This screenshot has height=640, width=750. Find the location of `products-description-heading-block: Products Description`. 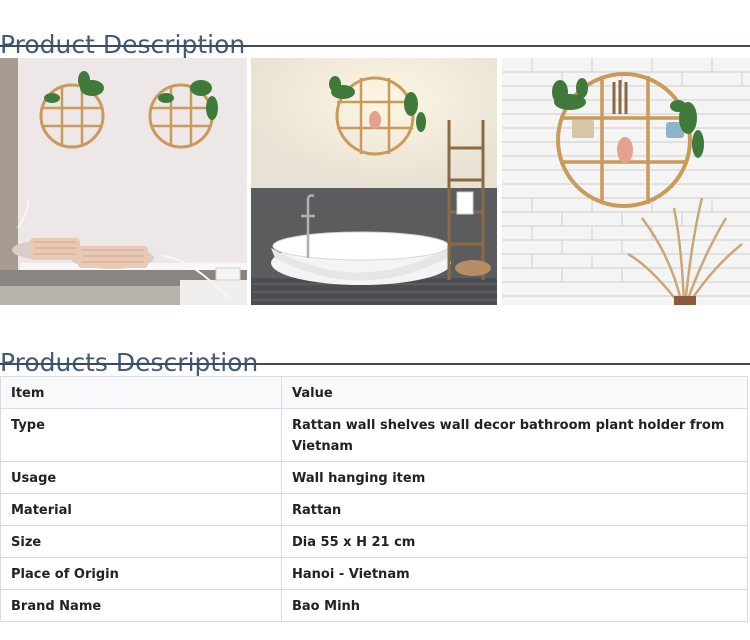

products-description-heading-block: Products Description is located at coordinates (375, 350).